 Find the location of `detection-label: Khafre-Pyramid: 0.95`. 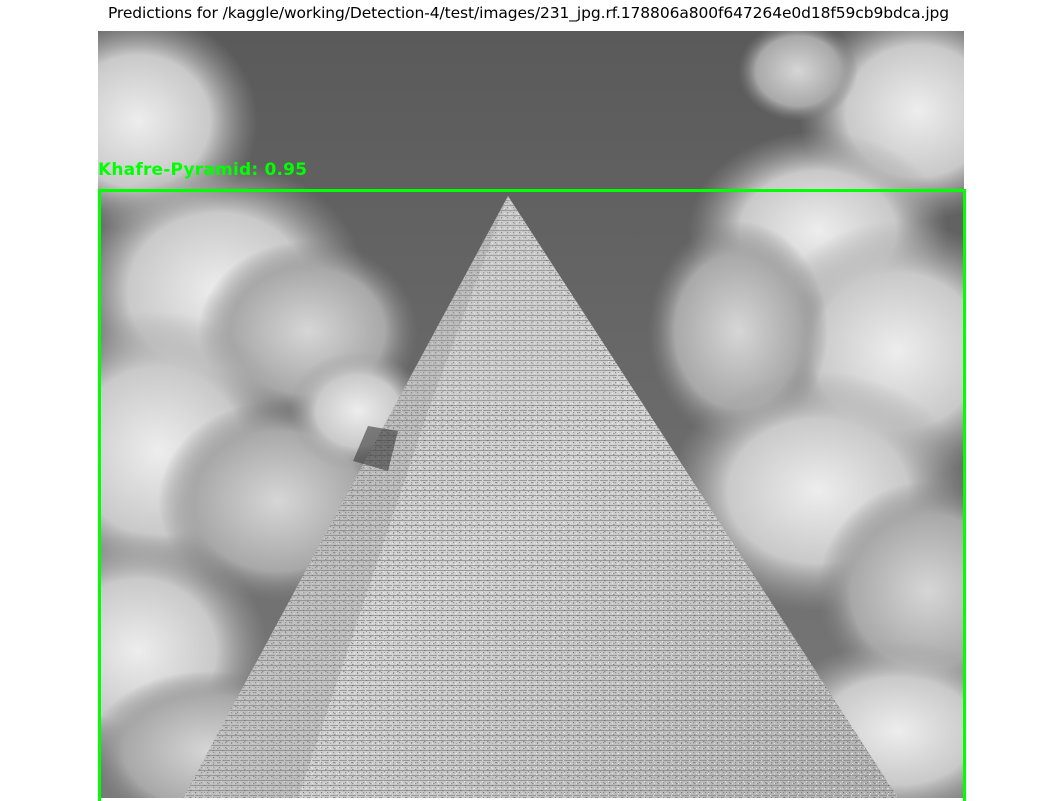

detection-label: Khafre-Pyramid: 0.95 is located at coordinates (203, 170).